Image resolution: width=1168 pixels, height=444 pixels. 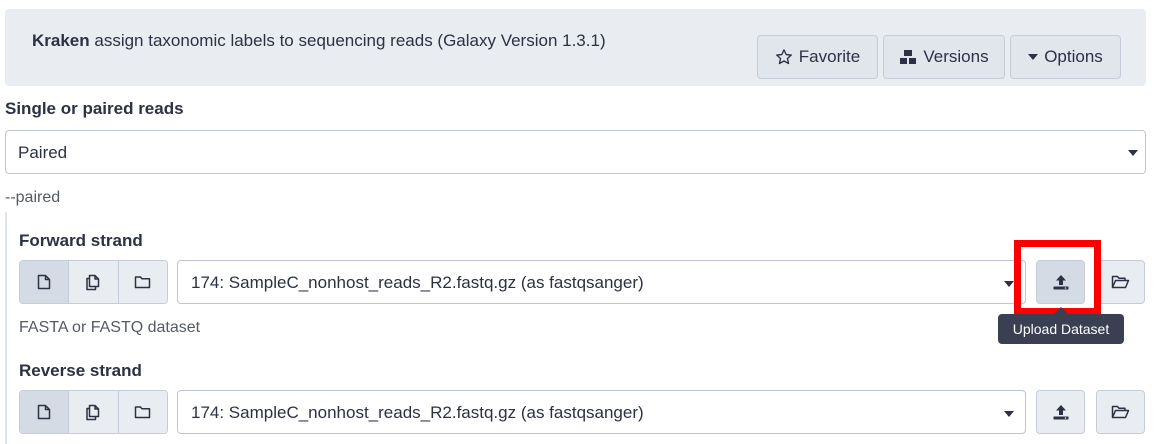 I want to click on favorite-label: Favorite, so click(x=829, y=56).